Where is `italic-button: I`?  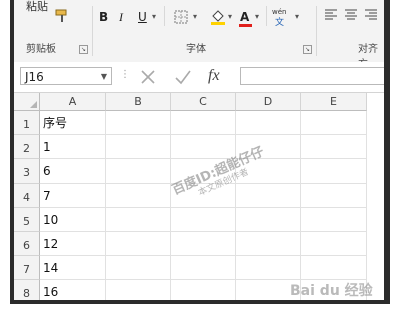
italic-button: I is located at coordinates (121, 17).